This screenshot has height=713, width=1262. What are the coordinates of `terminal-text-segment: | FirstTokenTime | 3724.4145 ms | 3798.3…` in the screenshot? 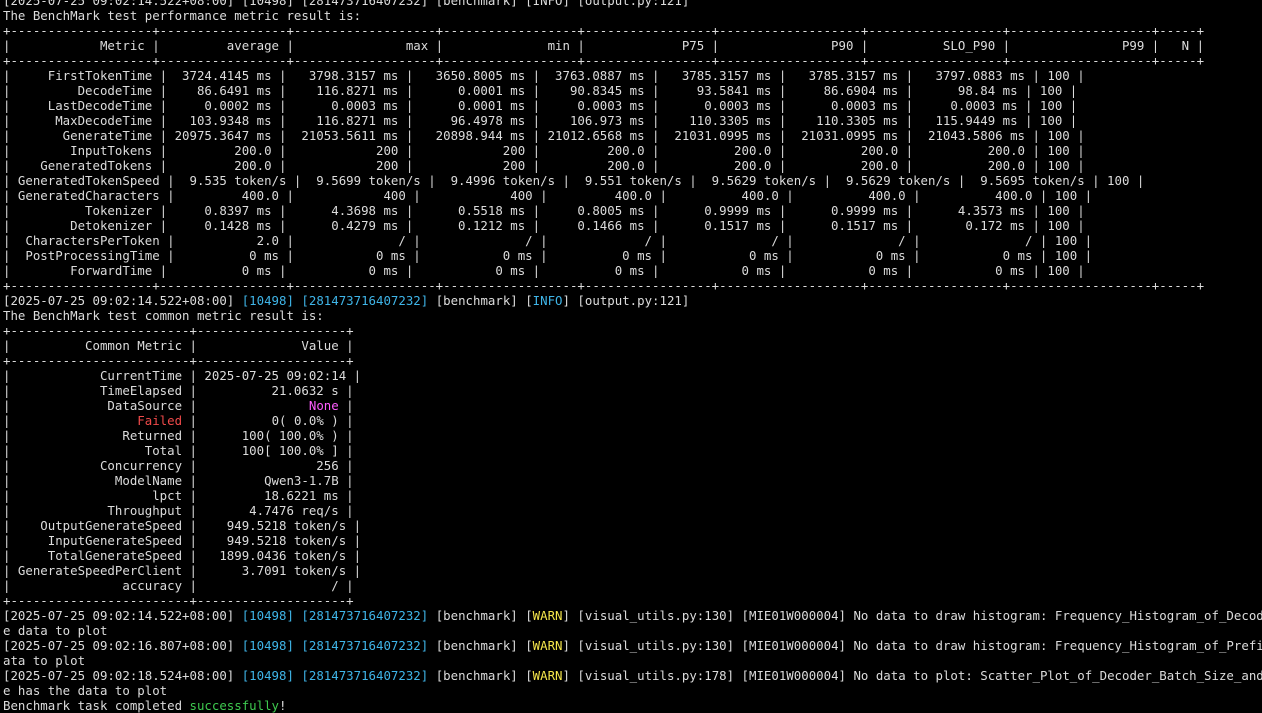 It's located at (544, 75).